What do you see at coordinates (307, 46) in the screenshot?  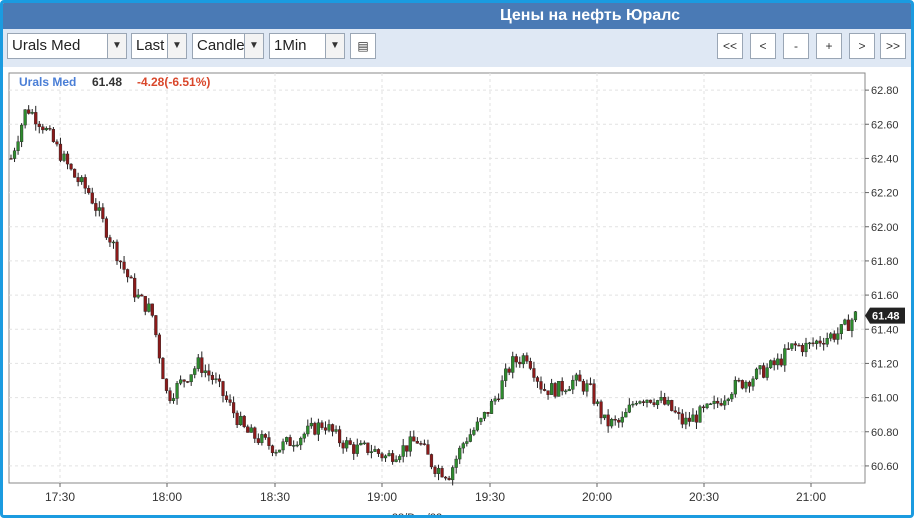 I see `interval-select: 1Min ▼` at bounding box center [307, 46].